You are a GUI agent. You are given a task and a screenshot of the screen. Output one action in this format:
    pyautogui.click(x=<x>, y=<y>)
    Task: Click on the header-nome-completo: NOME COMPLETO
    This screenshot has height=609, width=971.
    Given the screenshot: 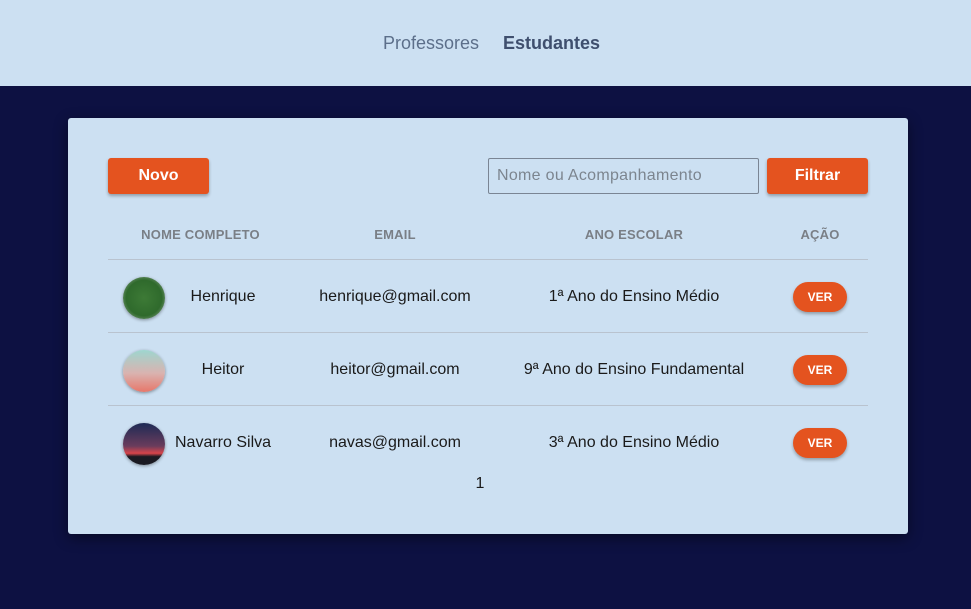 What is the action you would take?
    pyautogui.click(x=200, y=234)
    